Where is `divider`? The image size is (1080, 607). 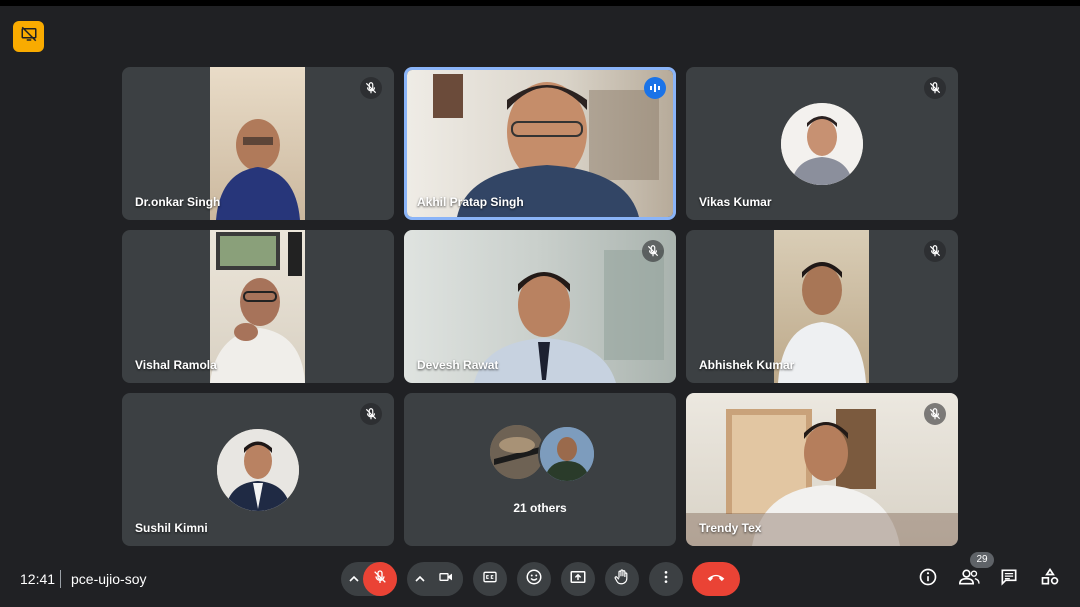 divider is located at coordinates (60, 579).